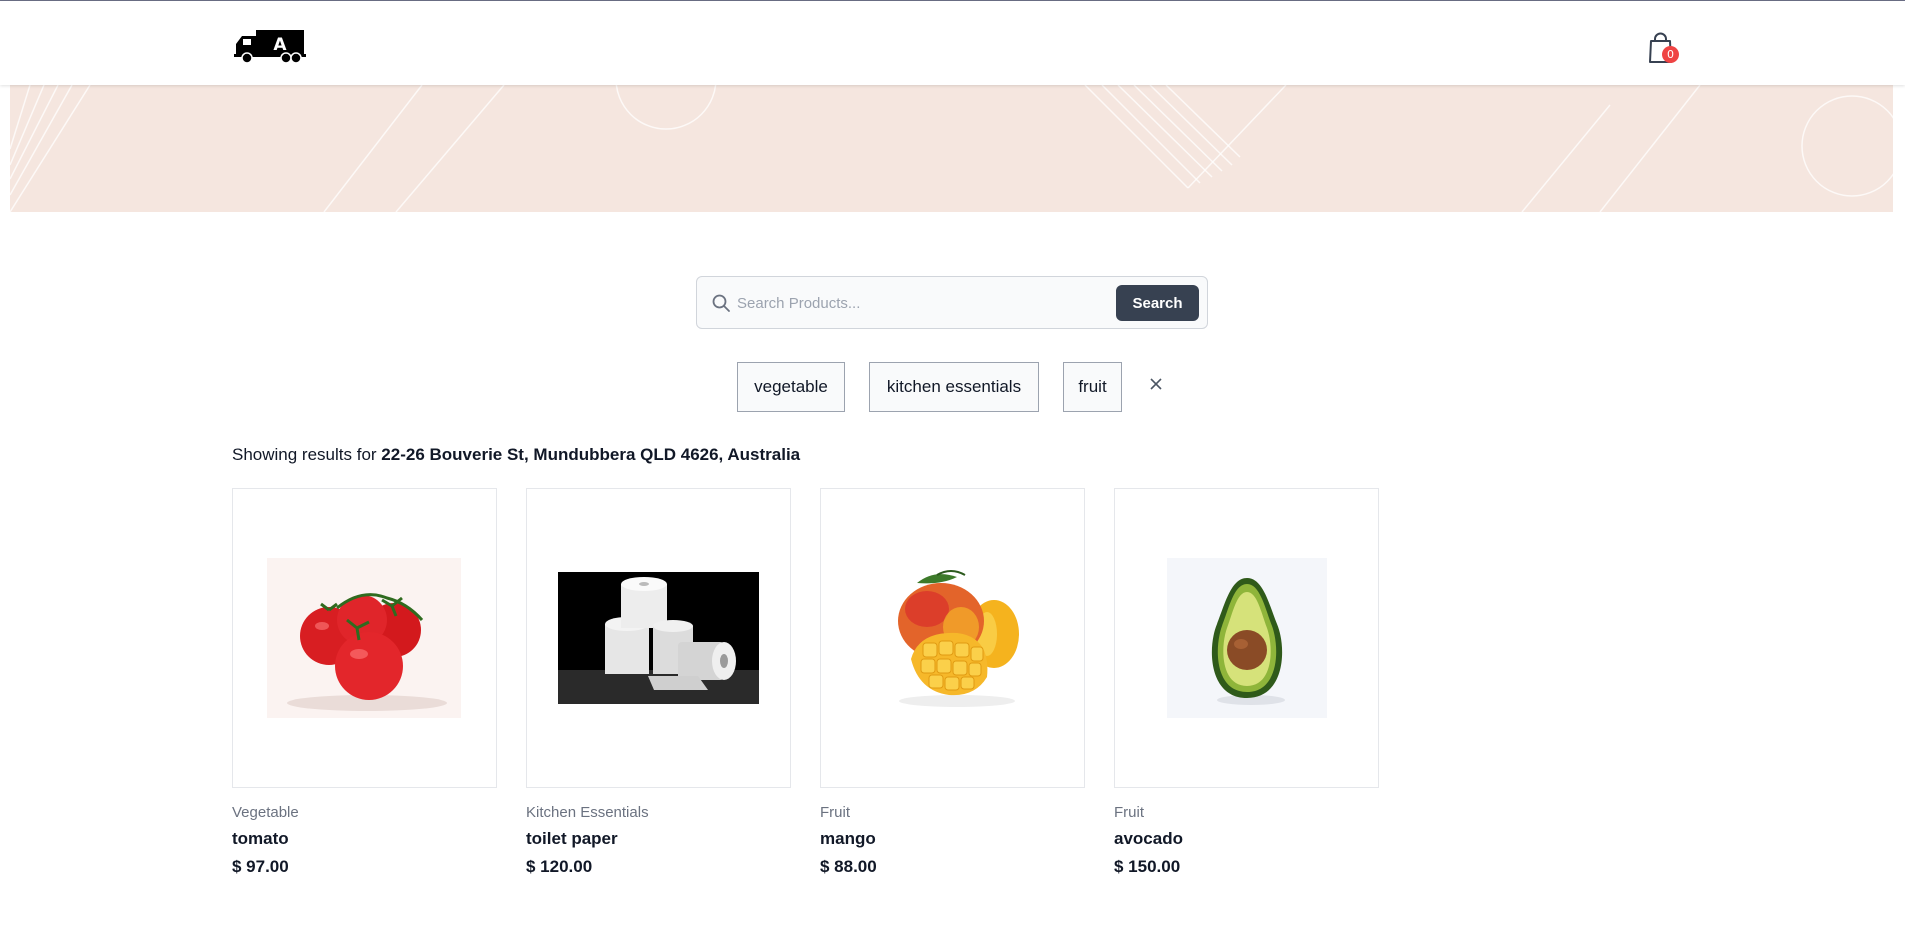 The width and height of the screenshot is (1905, 942). I want to click on search-icon, so click(721, 303).